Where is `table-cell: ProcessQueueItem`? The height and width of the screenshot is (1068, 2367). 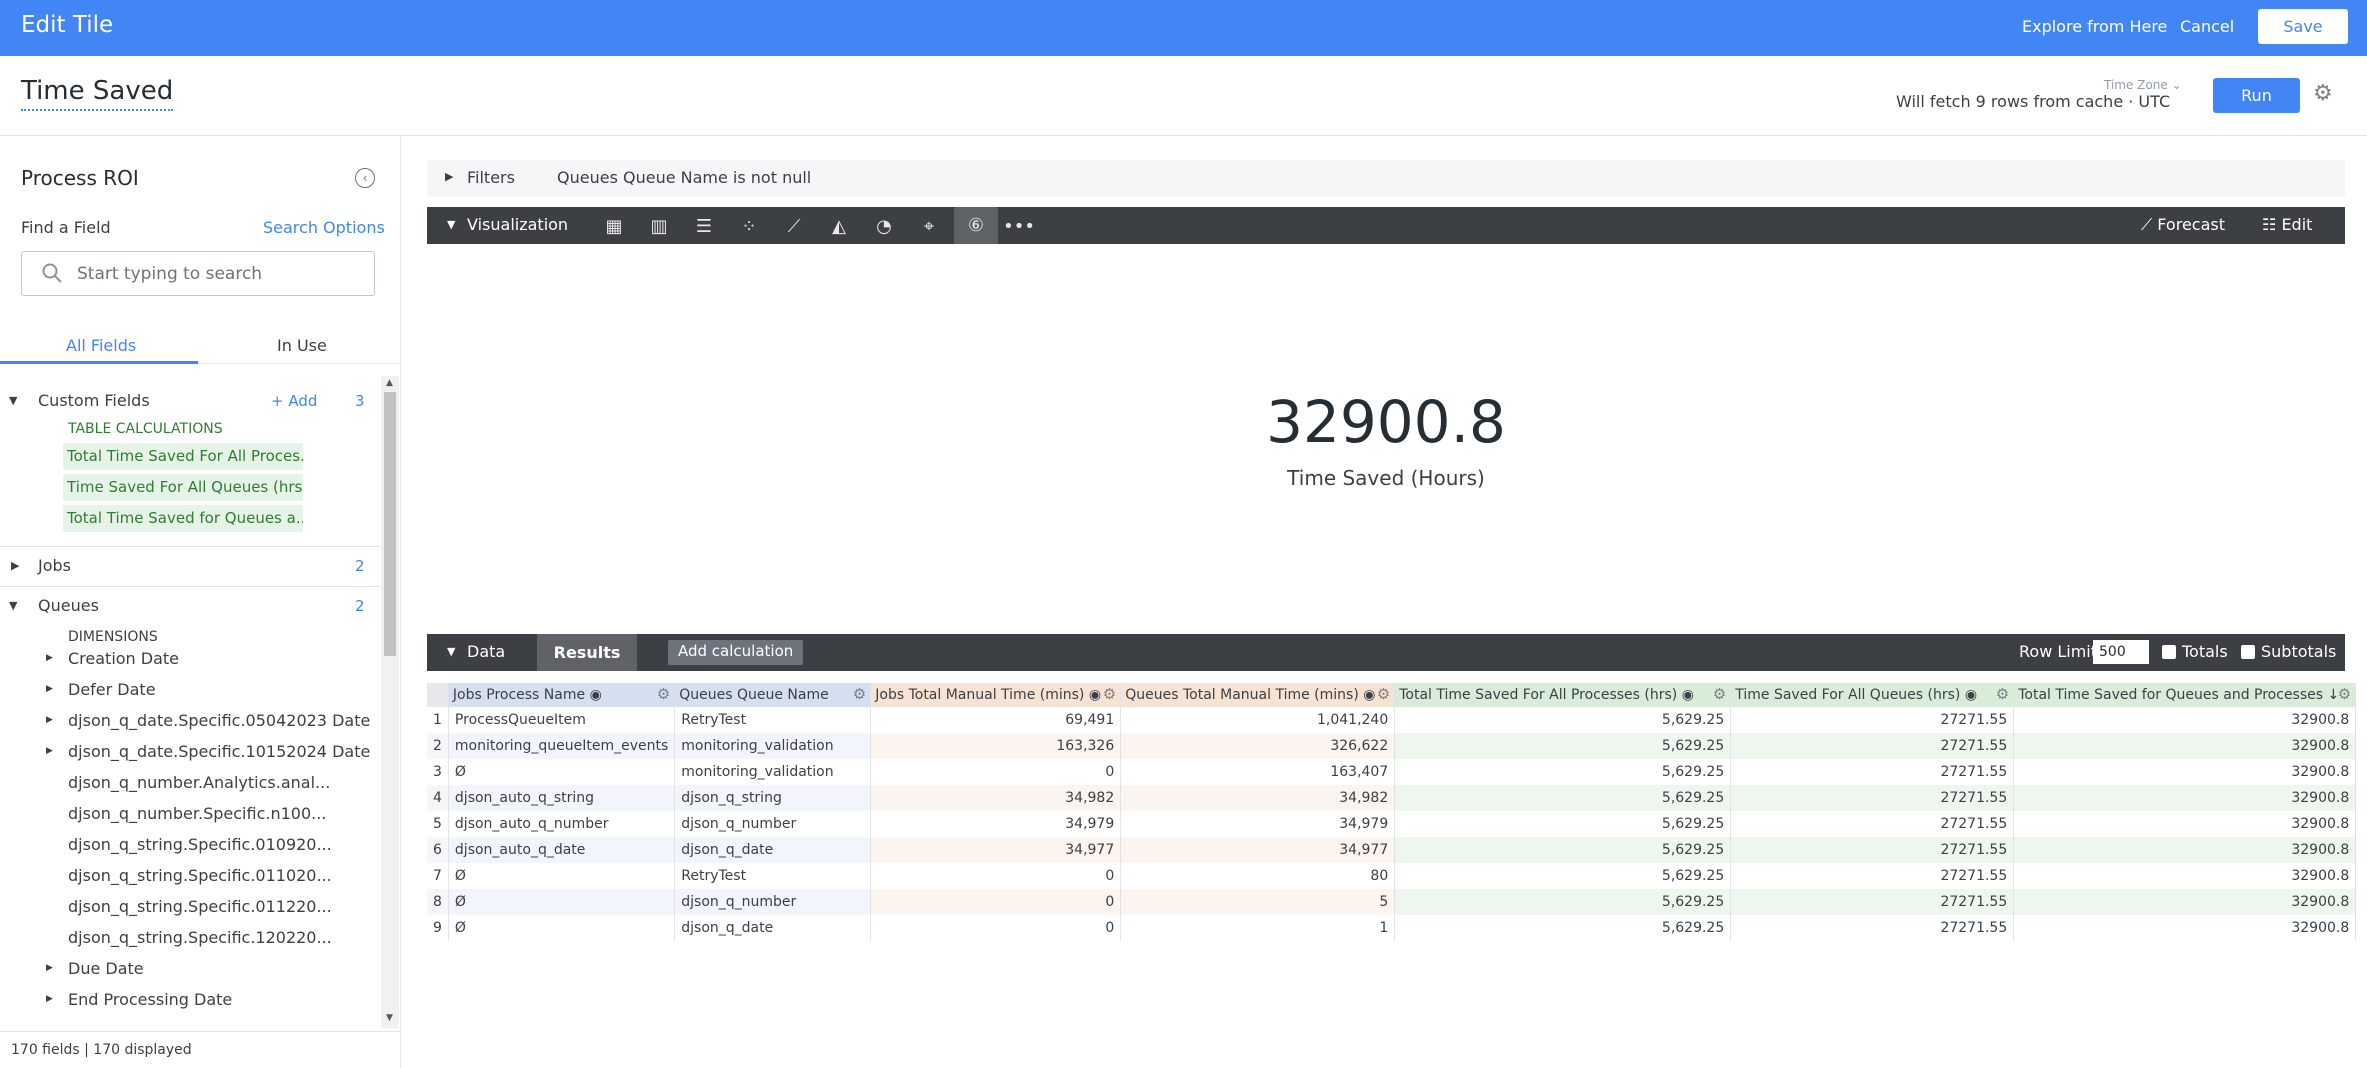
table-cell: ProcessQueueItem is located at coordinates (562, 720).